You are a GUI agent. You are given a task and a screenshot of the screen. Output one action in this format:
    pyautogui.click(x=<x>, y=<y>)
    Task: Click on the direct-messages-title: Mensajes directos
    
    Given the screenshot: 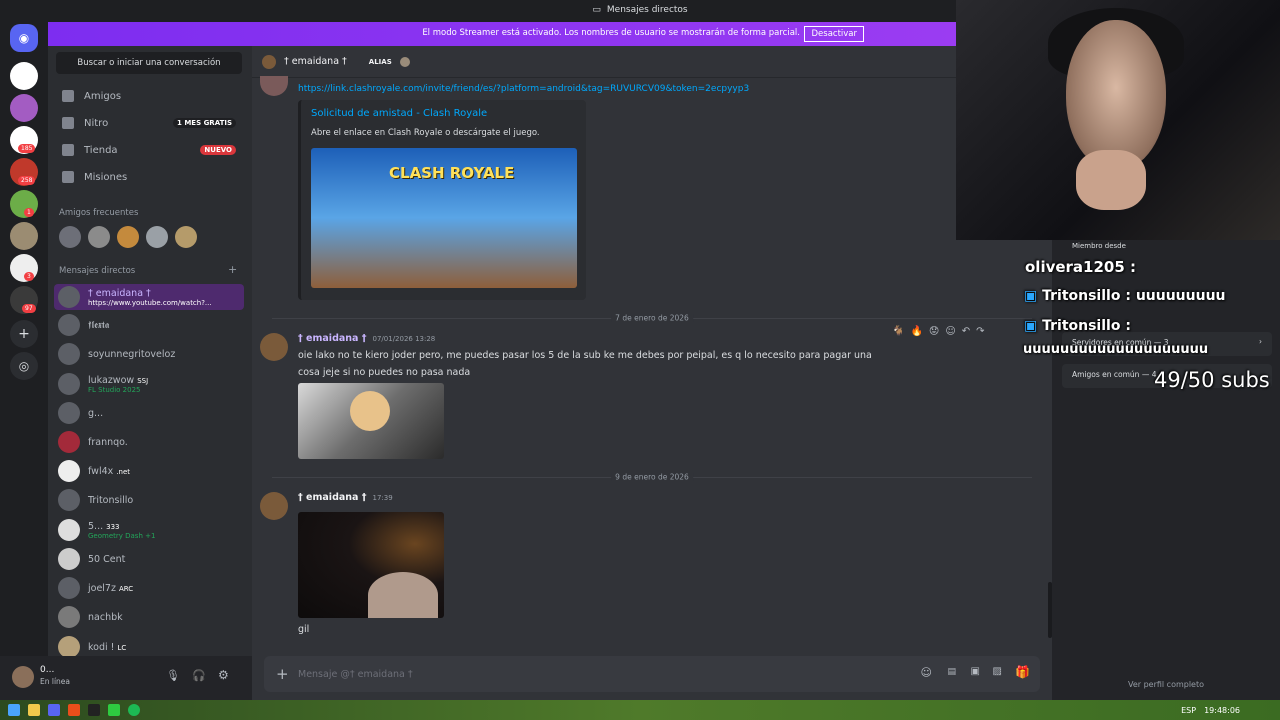 What is the action you would take?
    pyautogui.click(x=97, y=271)
    